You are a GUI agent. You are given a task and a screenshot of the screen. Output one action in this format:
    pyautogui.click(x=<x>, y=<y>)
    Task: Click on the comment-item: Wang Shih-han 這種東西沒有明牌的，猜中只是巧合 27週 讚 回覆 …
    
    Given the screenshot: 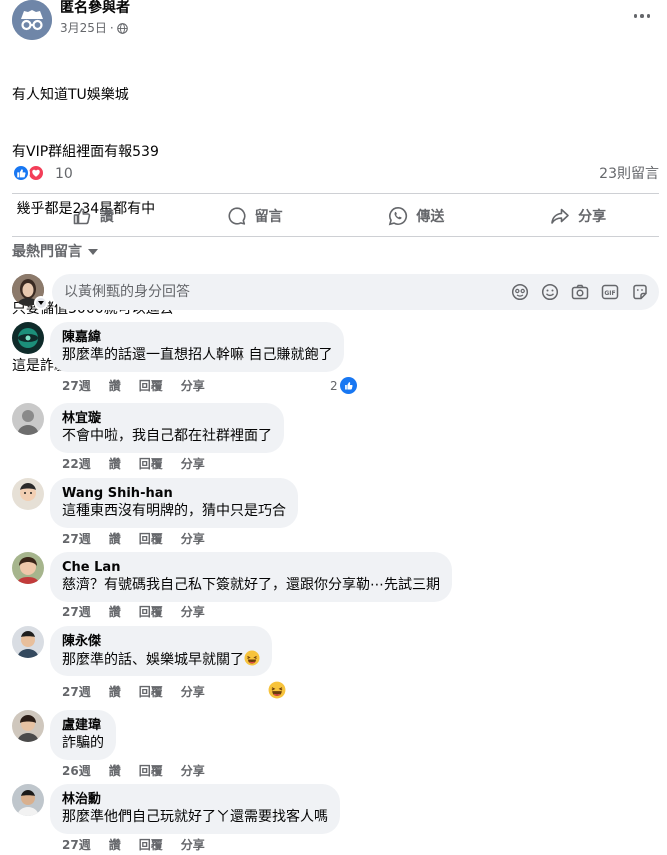 What is the action you would take?
    pyautogui.click(x=335, y=513)
    